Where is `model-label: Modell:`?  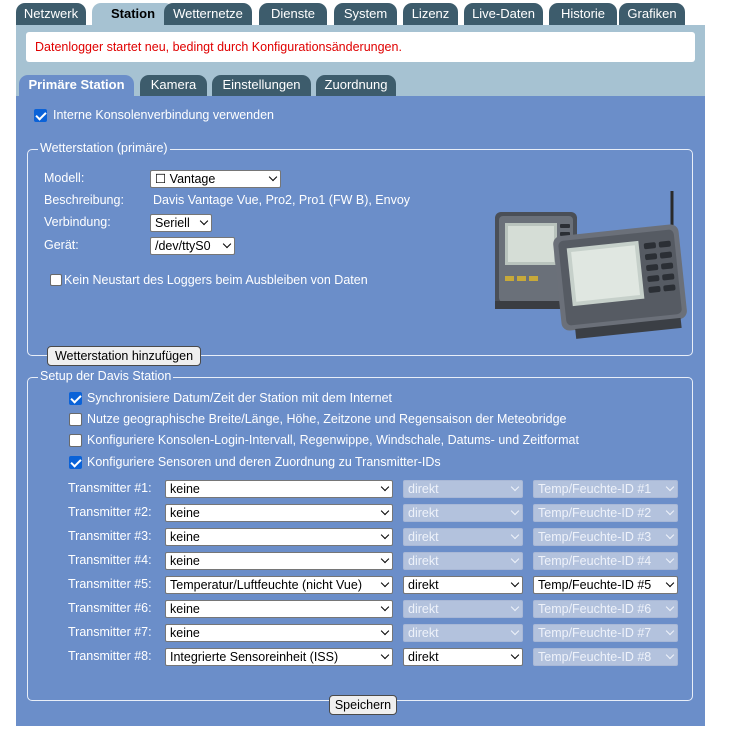 model-label: Modell: is located at coordinates (64, 178).